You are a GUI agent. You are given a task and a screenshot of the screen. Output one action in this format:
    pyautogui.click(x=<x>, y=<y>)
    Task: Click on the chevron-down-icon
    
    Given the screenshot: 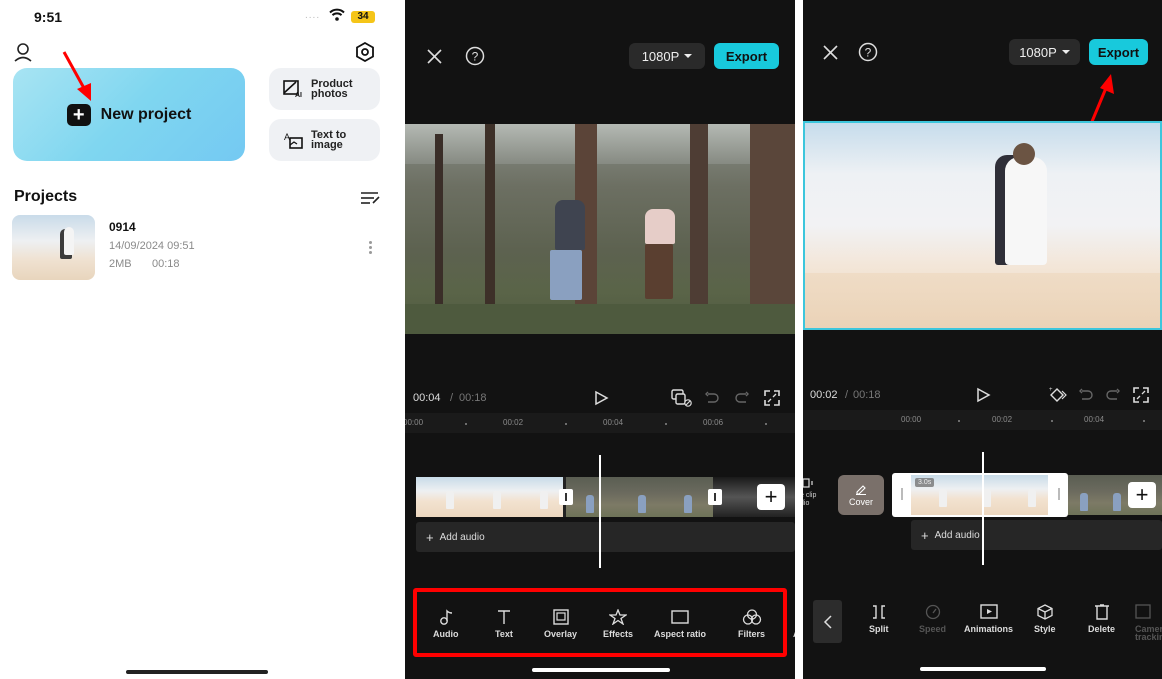 What is the action you would take?
    pyautogui.click(x=1065, y=52)
    